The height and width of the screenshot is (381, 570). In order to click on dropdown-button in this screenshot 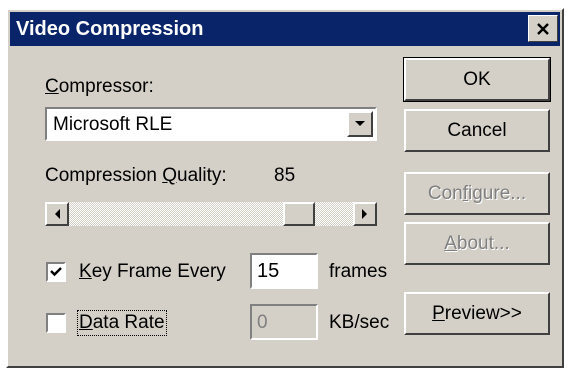, I will do `click(360, 124)`.